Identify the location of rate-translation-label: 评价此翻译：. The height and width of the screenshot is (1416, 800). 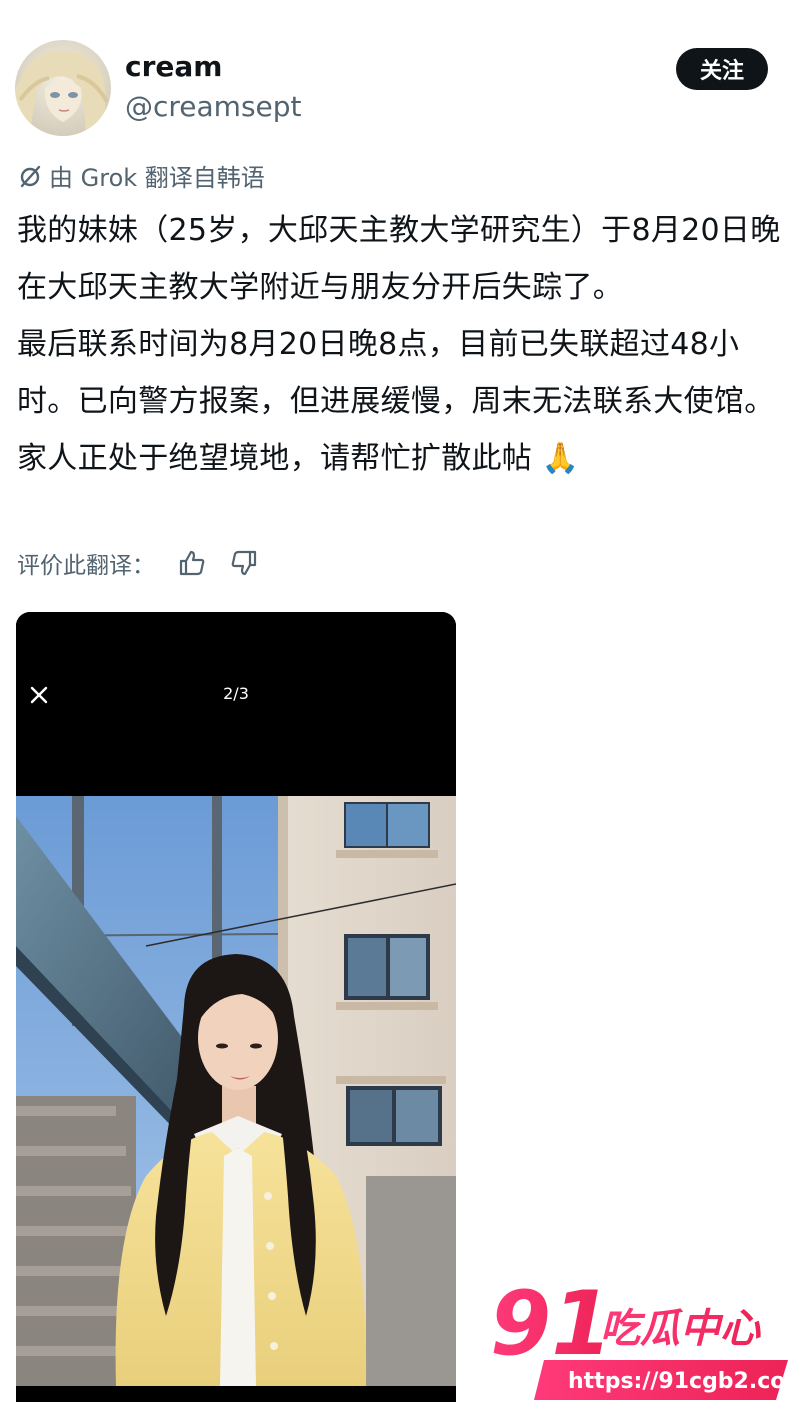
(86, 566).